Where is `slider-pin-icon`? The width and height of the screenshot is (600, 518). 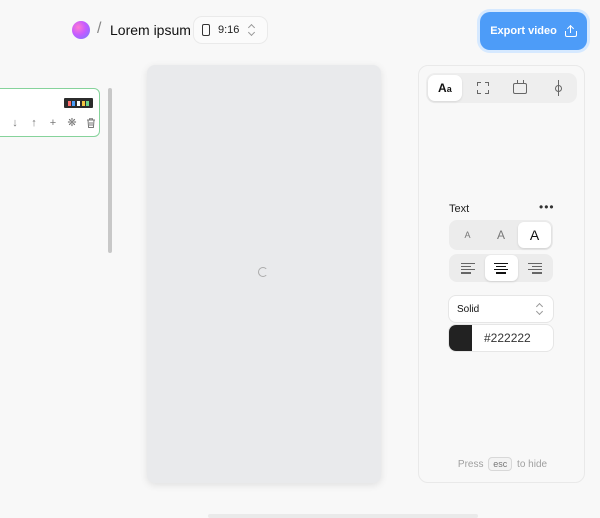
slider-pin-icon is located at coordinates (559, 88).